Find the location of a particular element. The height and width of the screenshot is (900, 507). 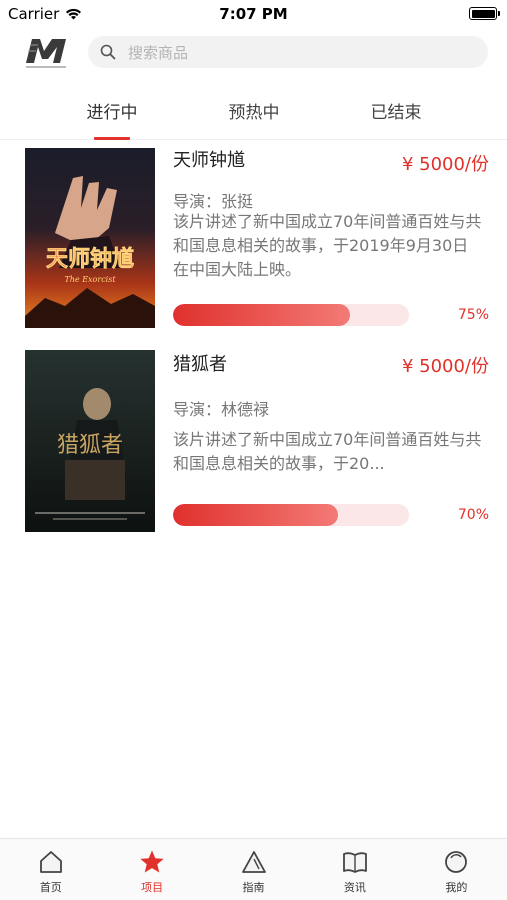

tabbar-label: 首页 is located at coordinates (50, 887).